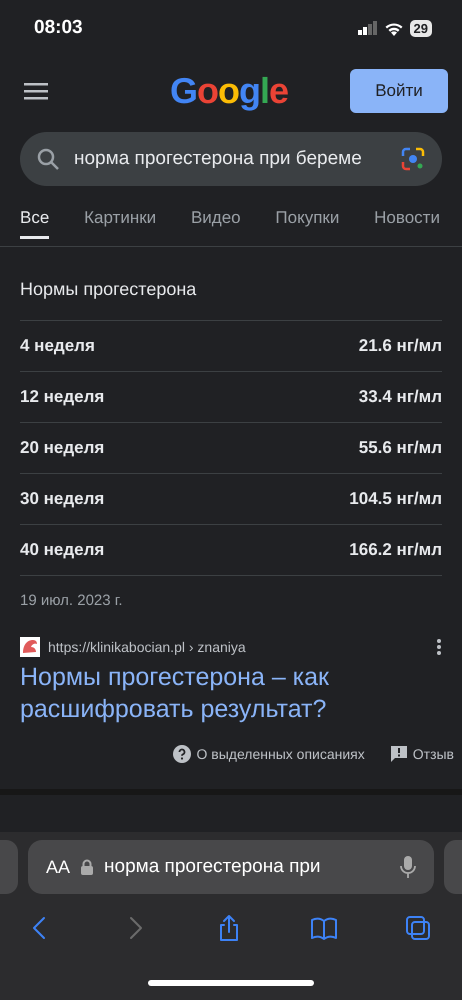  What do you see at coordinates (58, 867) in the screenshot?
I see `text-size-button: AA` at bounding box center [58, 867].